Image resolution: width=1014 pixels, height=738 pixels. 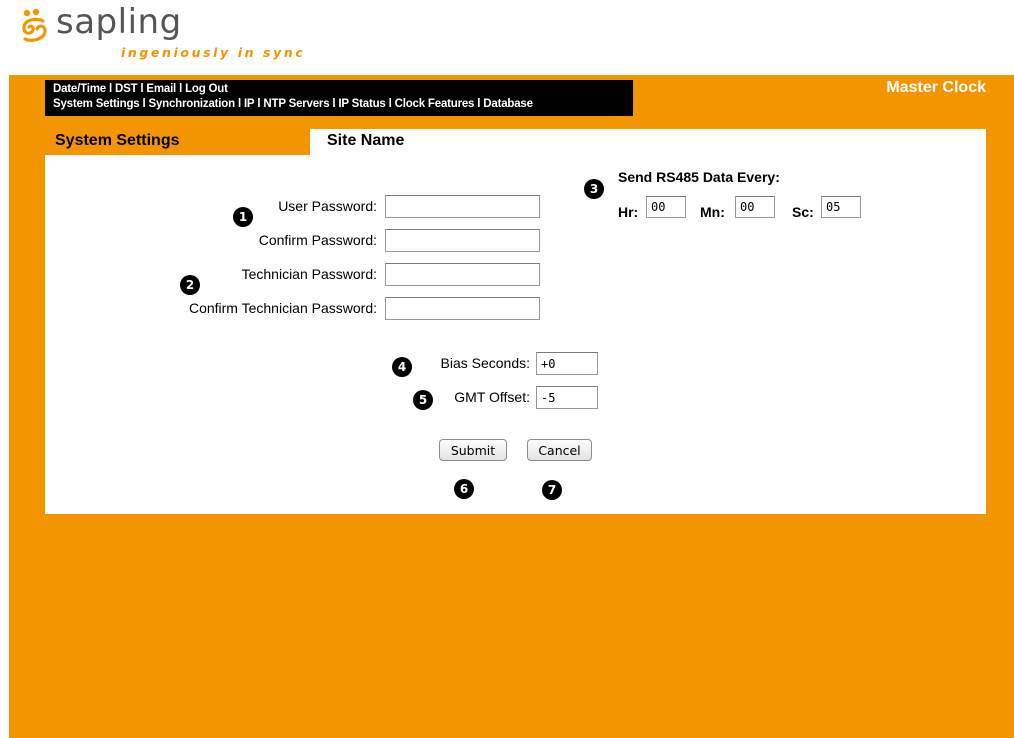 I want to click on gmt-offset-input, so click(x=567, y=397).